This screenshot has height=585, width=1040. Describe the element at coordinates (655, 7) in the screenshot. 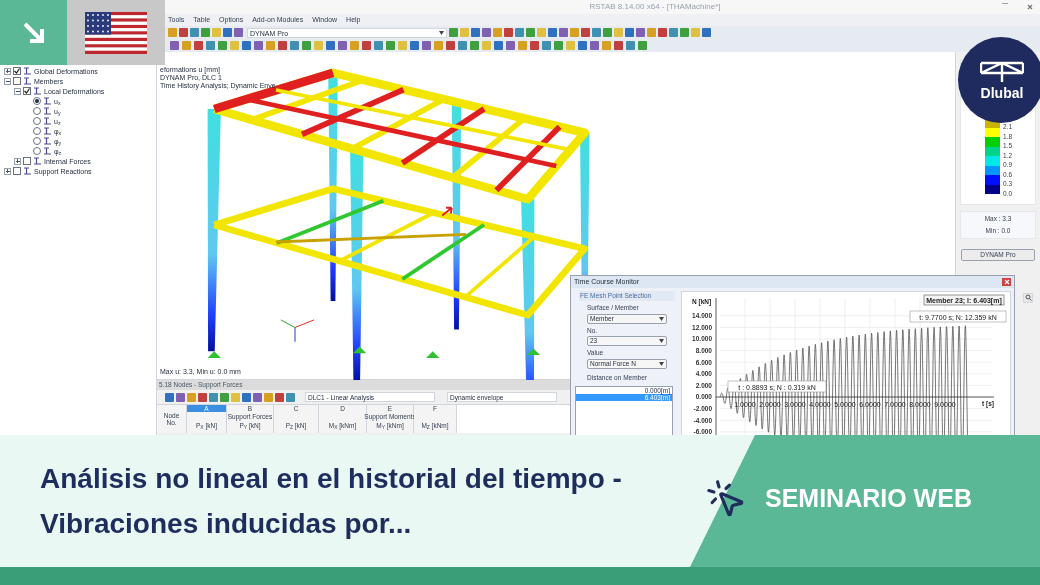

I see `window-title: RSTAB 8.14.00 x64 - [THAMachine*]` at that location.